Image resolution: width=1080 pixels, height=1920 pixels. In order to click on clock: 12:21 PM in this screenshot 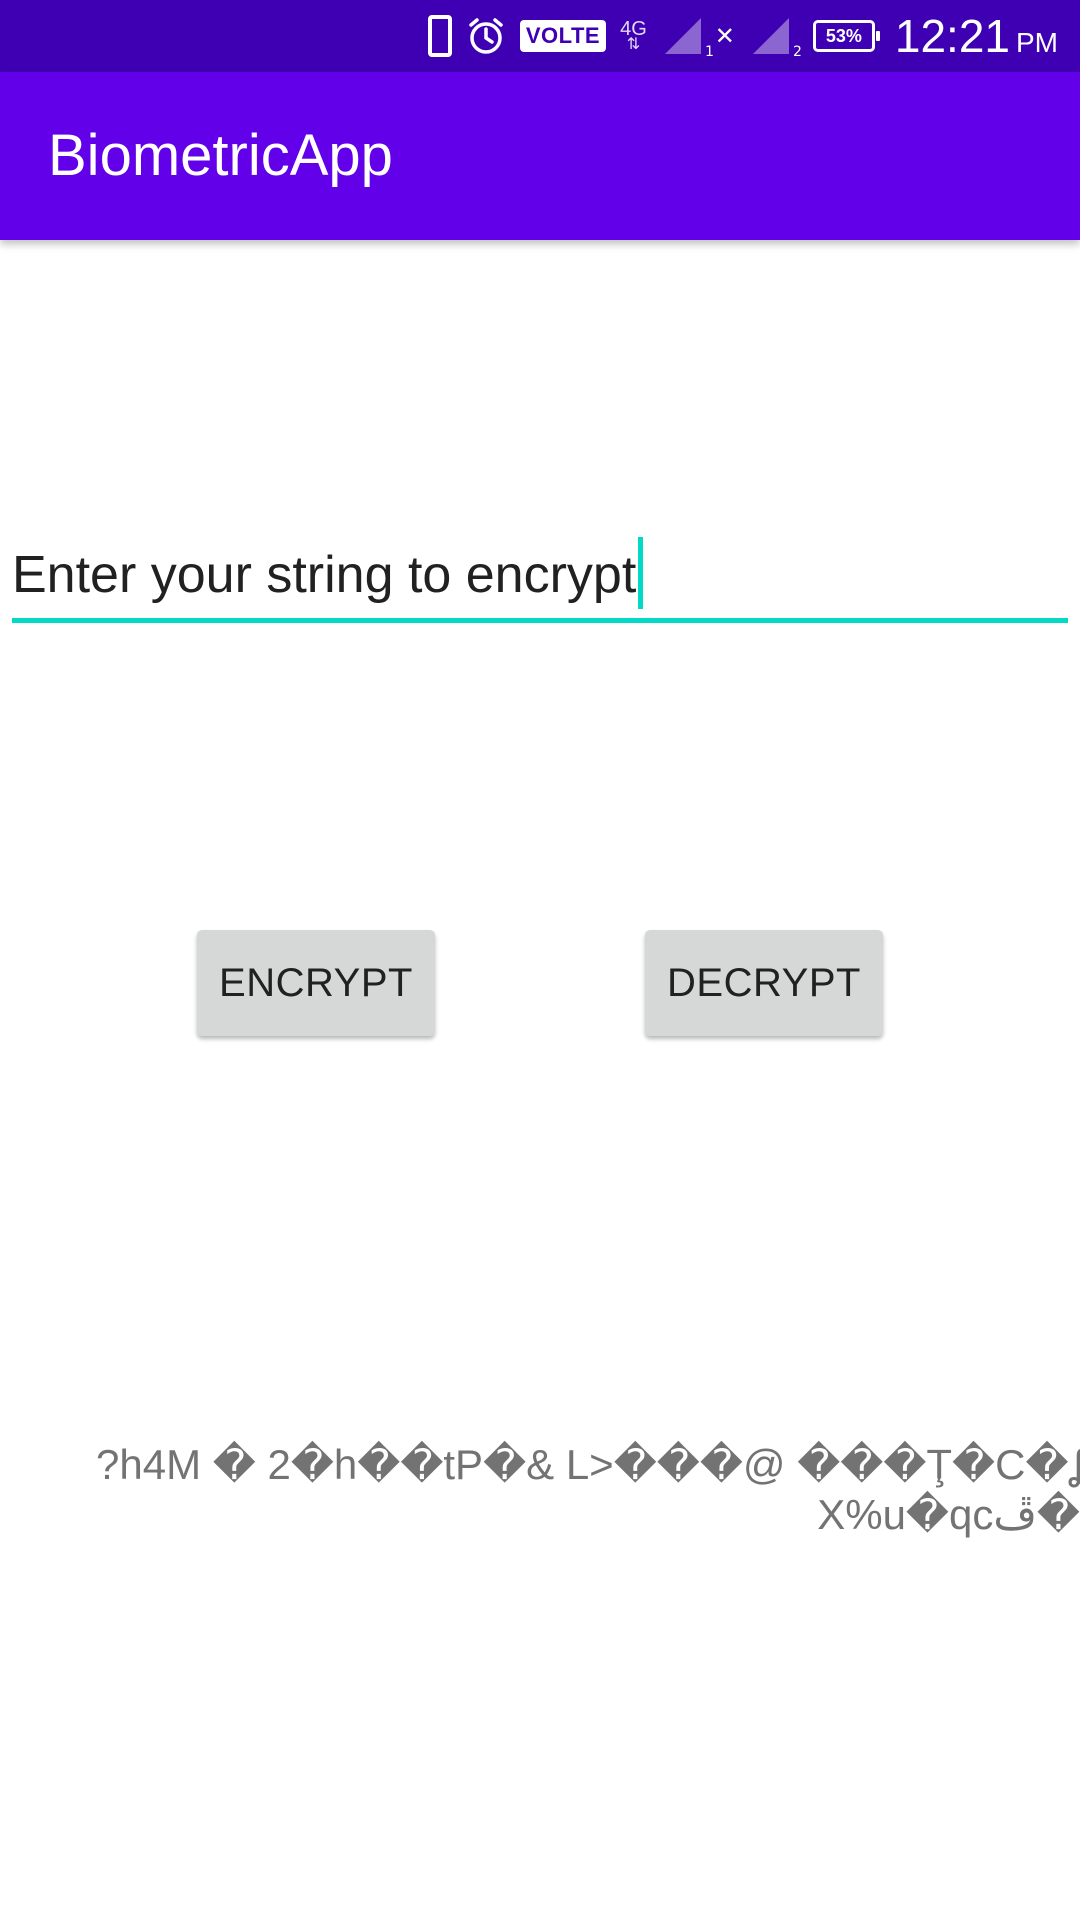, I will do `click(976, 36)`.